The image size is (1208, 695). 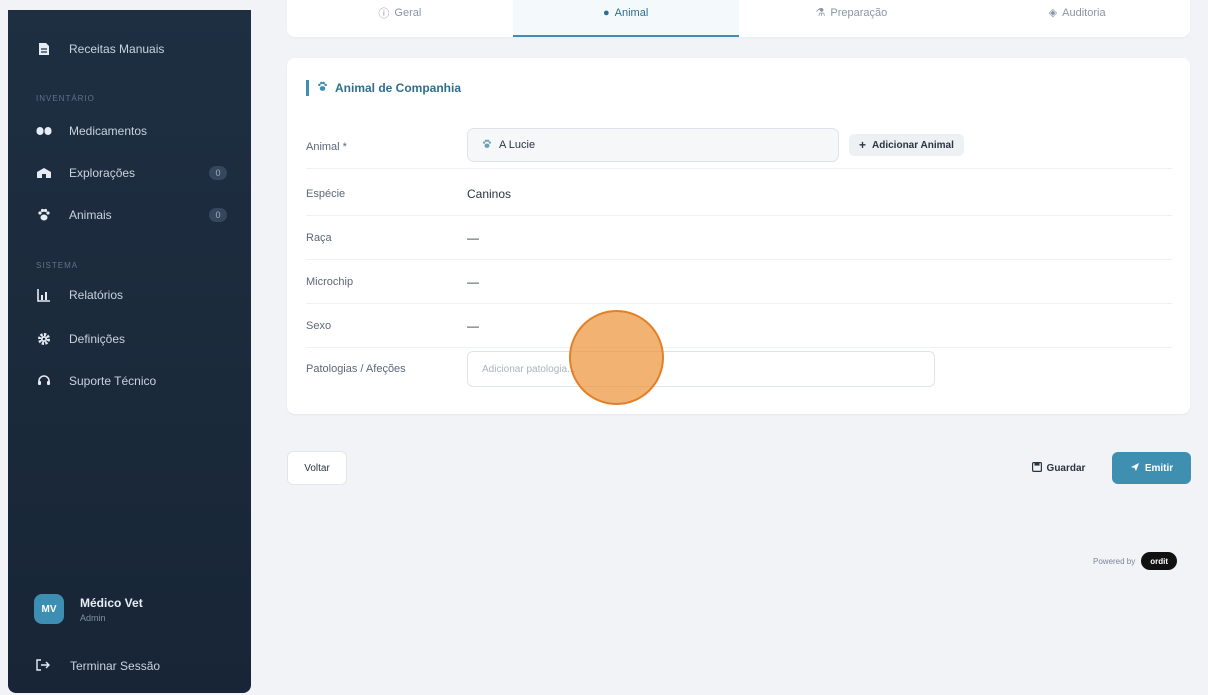 I want to click on card-title-text: Animal de Companhia, so click(x=398, y=88).